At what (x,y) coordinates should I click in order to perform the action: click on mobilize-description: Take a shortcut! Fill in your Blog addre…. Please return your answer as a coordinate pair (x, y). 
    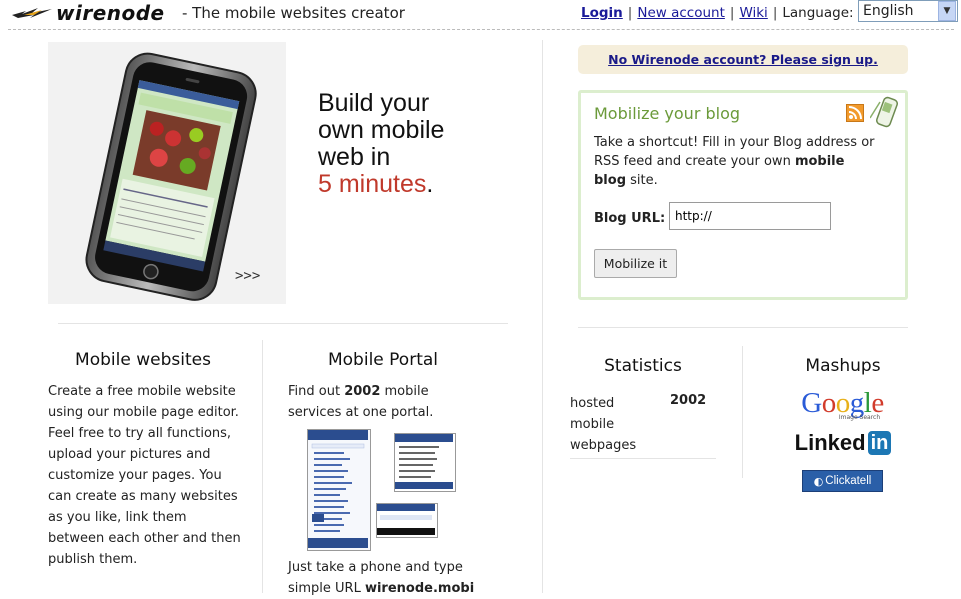
    Looking at the image, I should click on (736, 161).